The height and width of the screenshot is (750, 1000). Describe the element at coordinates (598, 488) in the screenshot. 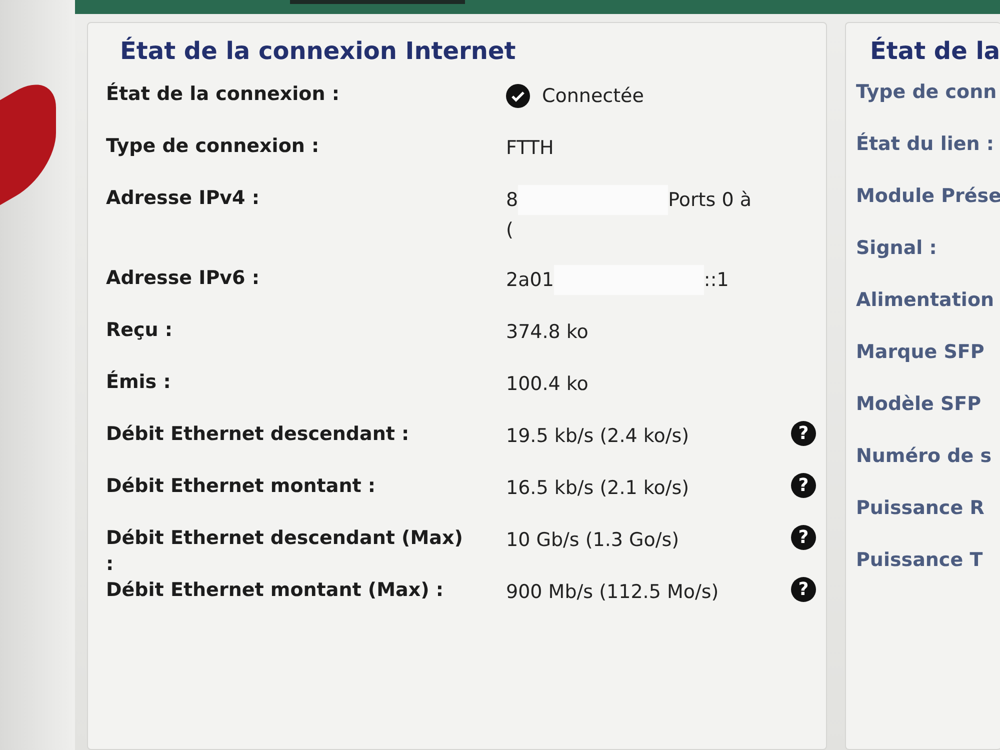

I see `field-value: 16.5 kb/s (2.1 ko/s)` at that location.